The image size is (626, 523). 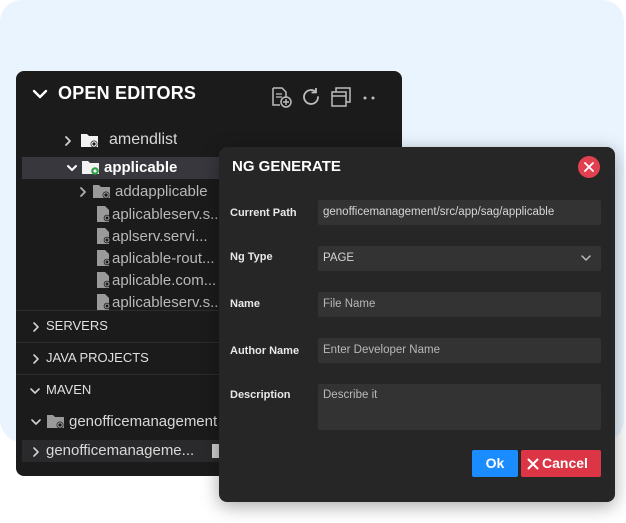 What do you see at coordinates (349, 304) in the screenshot?
I see `name-placeholder: File Name` at bounding box center [349, 304].